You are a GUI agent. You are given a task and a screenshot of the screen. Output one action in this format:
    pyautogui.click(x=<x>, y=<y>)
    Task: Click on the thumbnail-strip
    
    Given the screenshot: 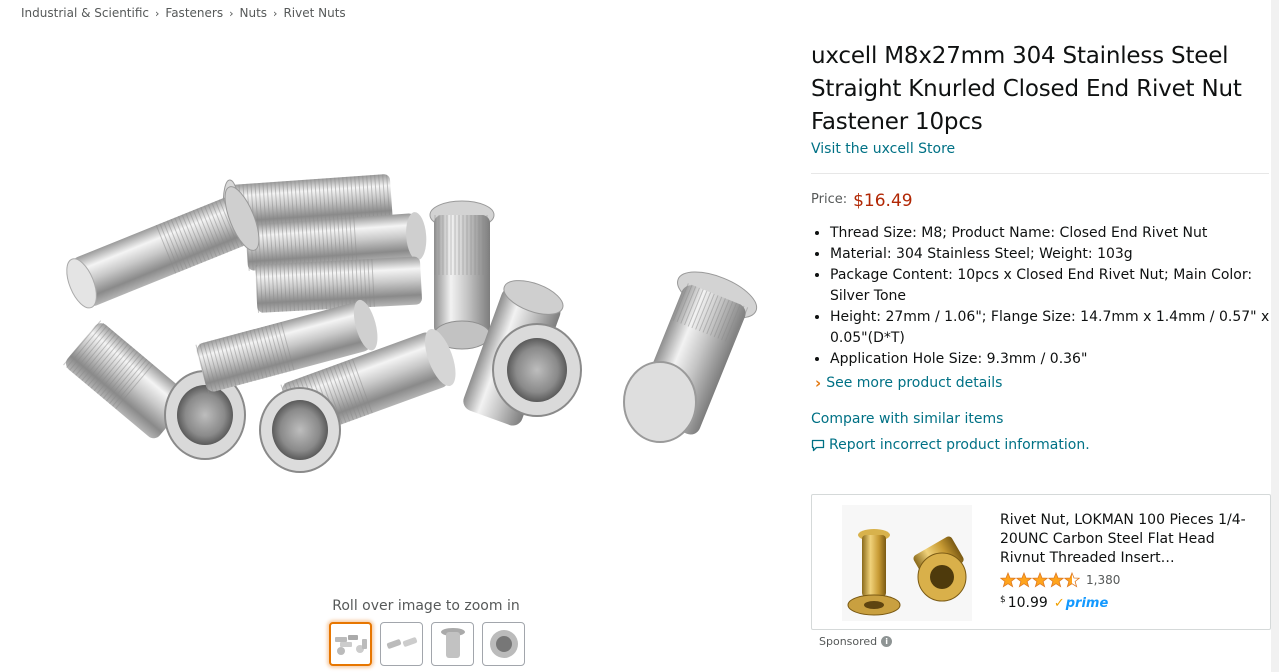 What is the action you would take?
    pyautogui.click(x=427, y=644)
    